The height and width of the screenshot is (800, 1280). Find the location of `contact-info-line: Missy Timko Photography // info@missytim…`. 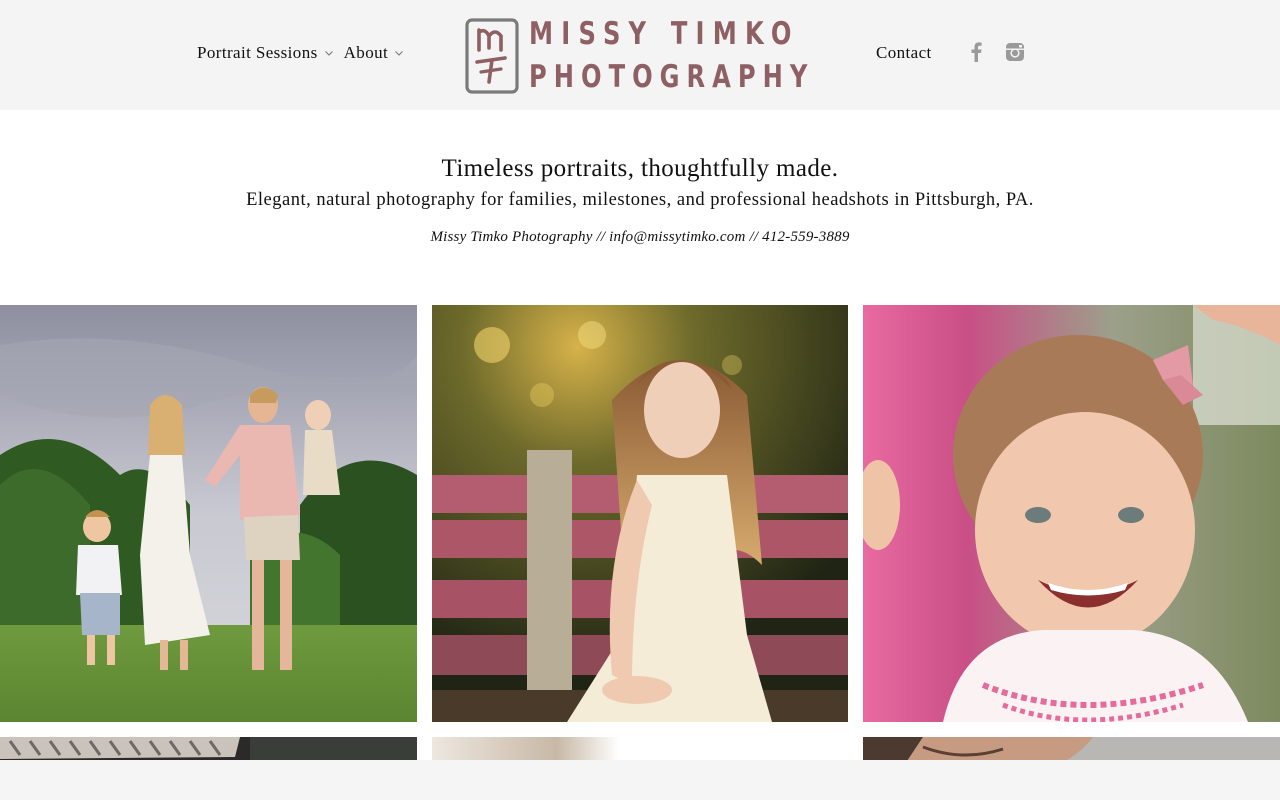

contact-info-line: Missy Timko Photography // info@missytim… is located at coordinates (640, 237).